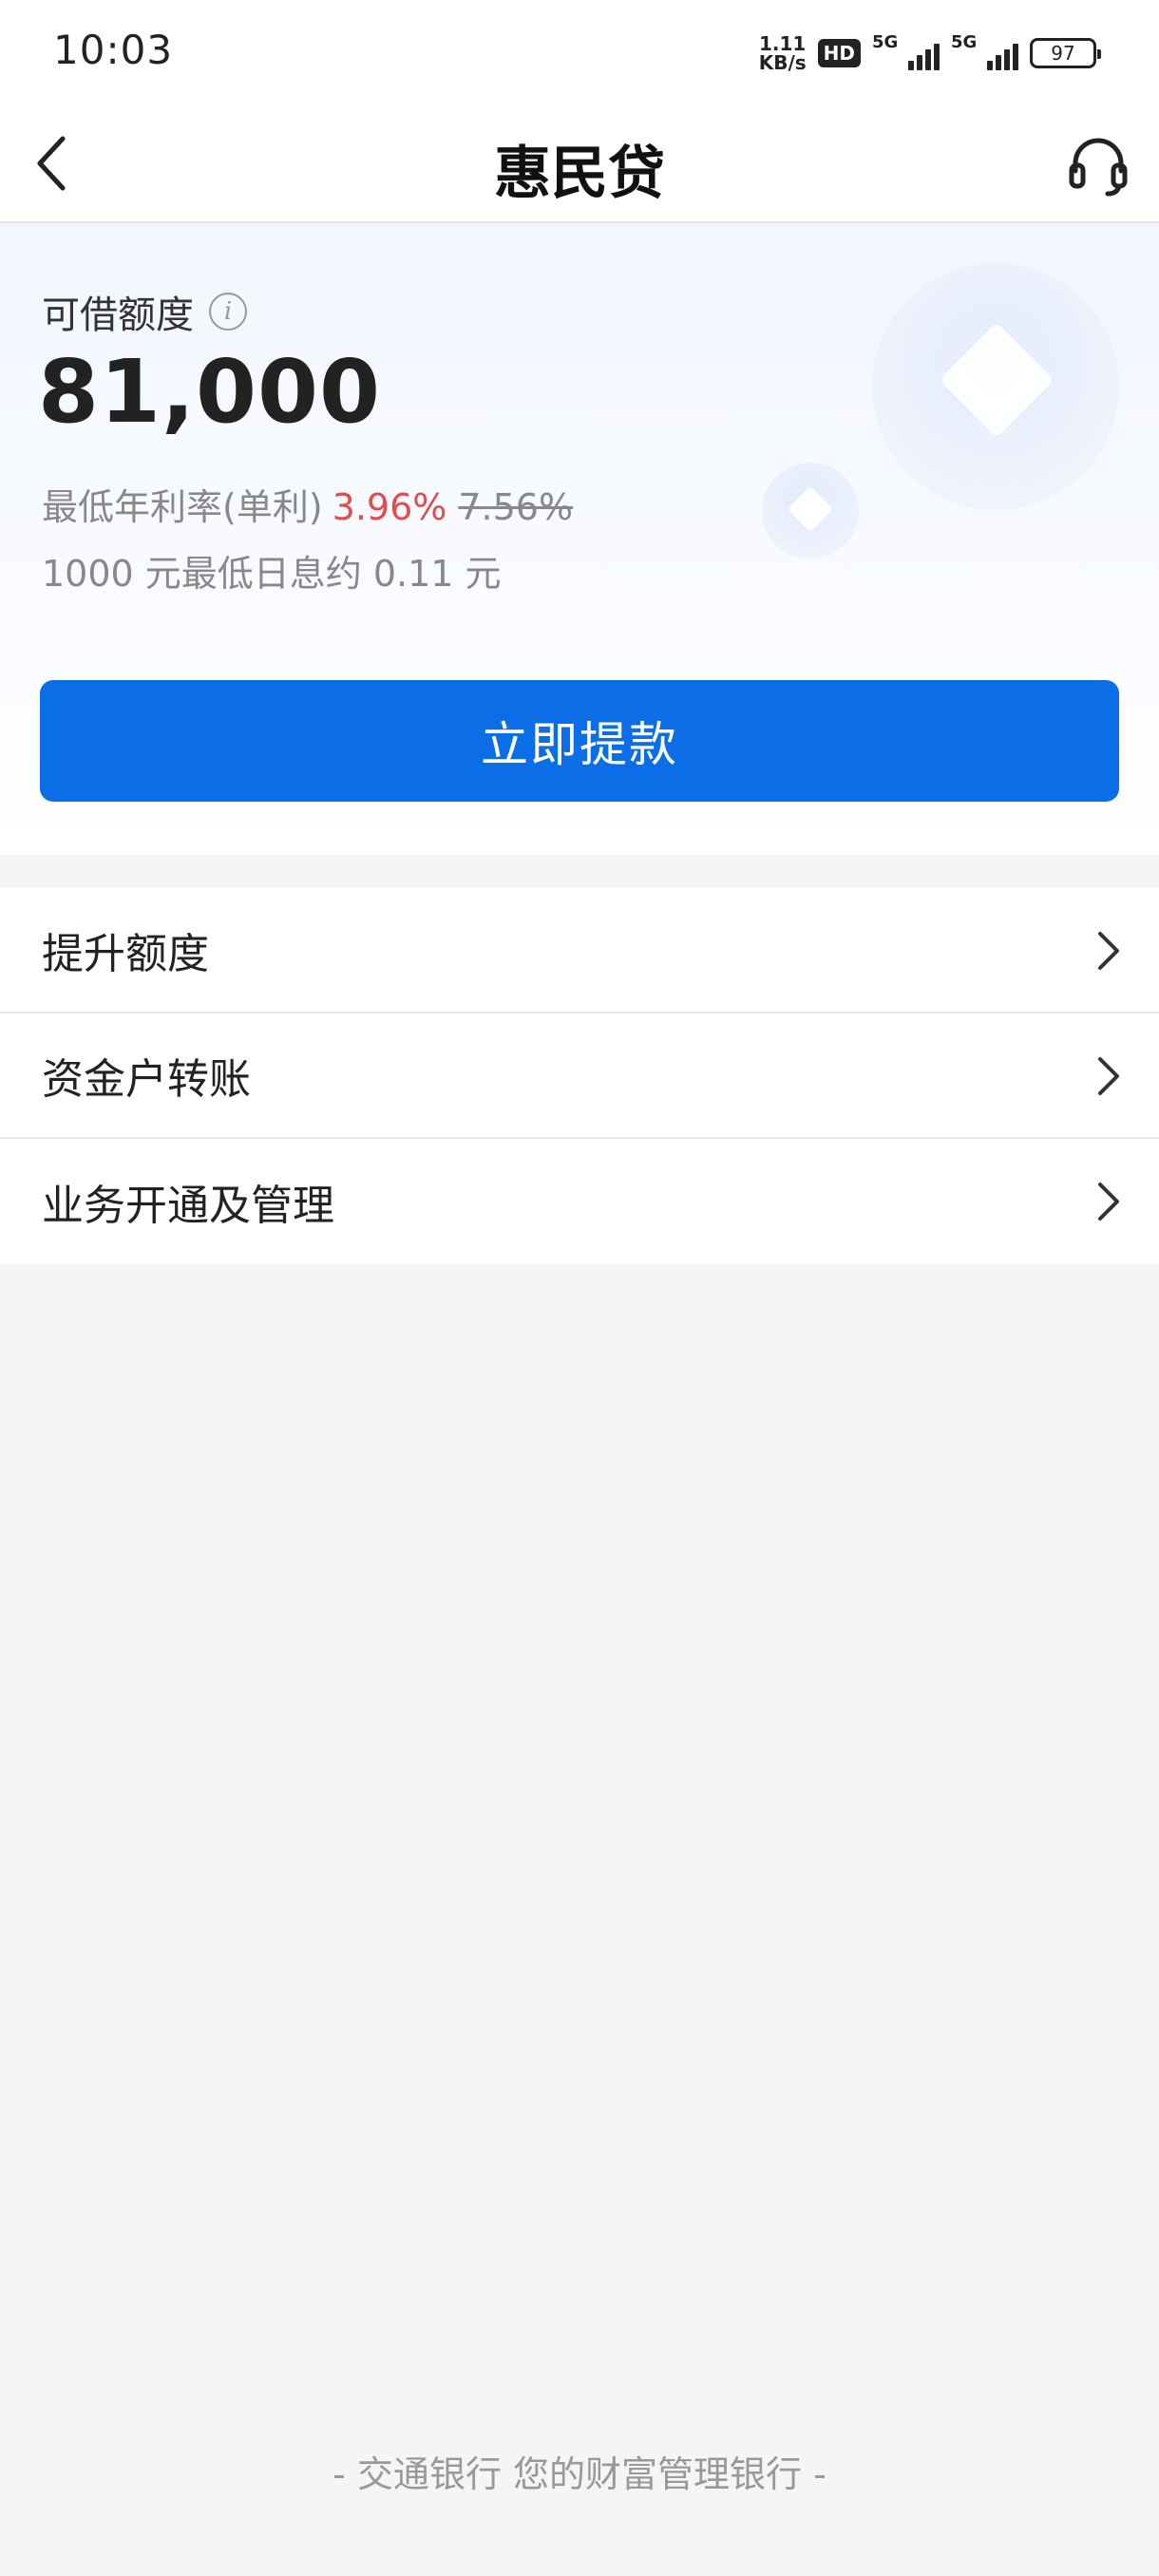 The height and width of the screenshot is (2576, 1159). I want to click on battery-level: 97, so click(1063, 53).